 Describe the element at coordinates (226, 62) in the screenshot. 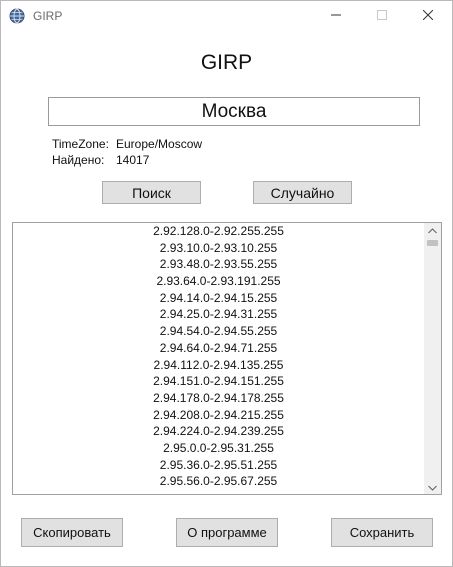

I see `app-heading: GIRP` at that location.